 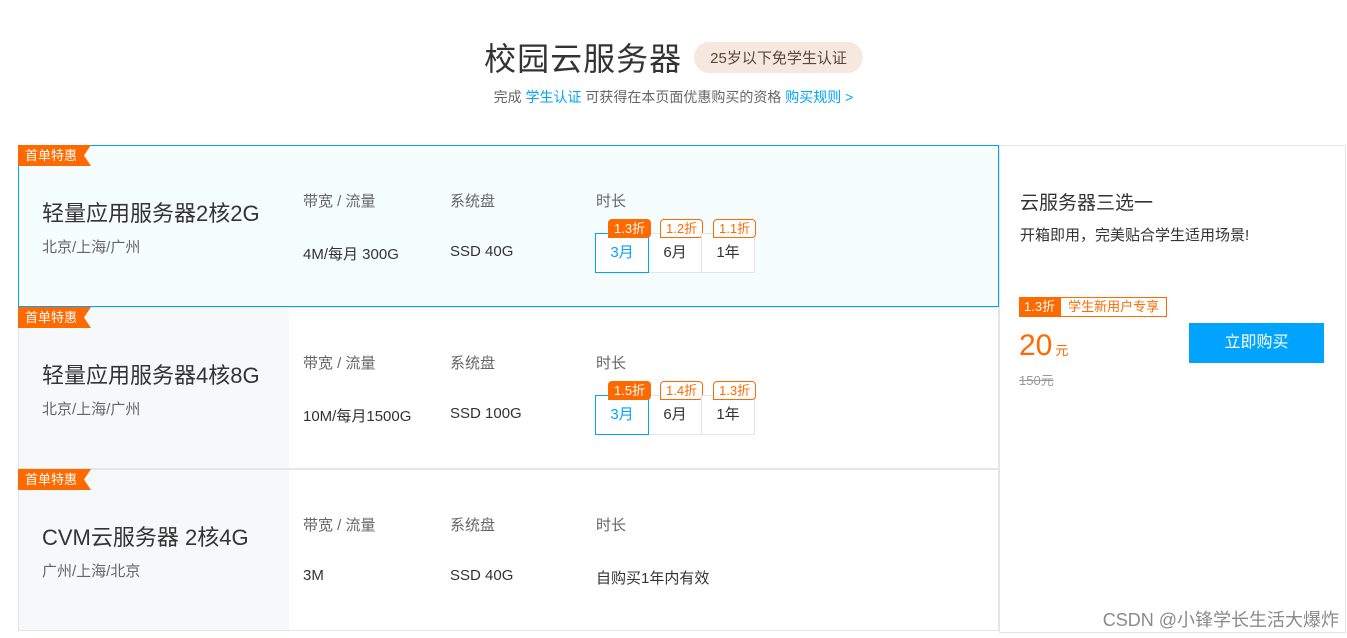 I want to click on discount-tag: 1.1折, so click(x=735, y=228).